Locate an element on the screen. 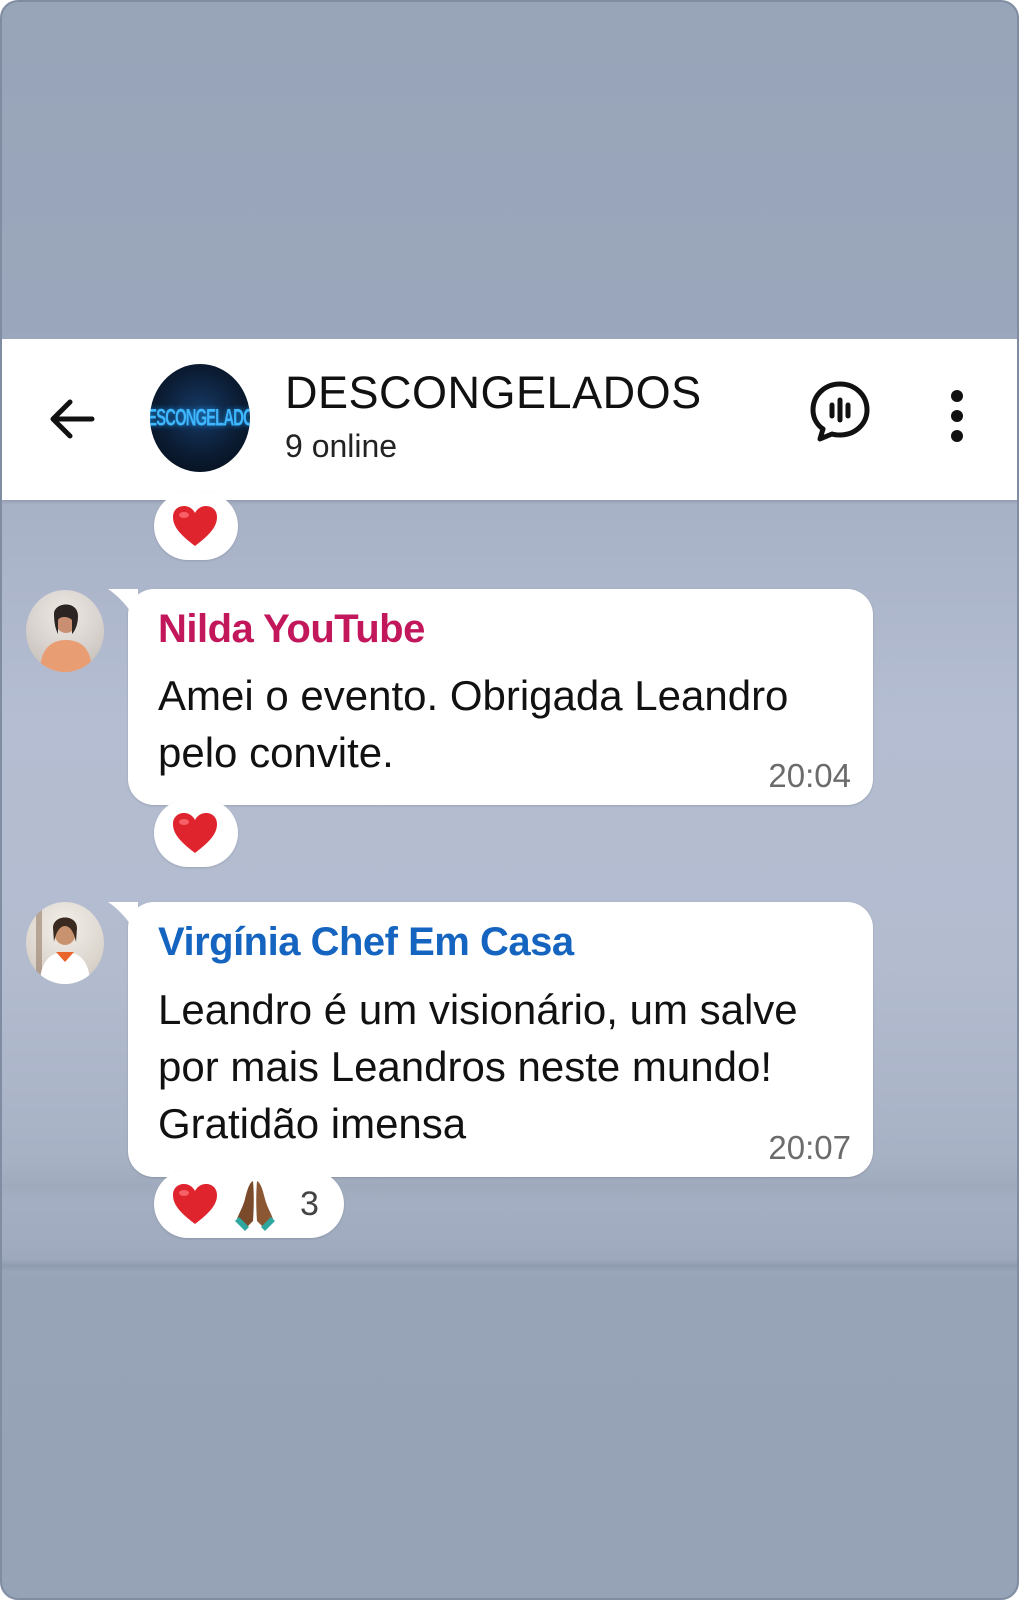  message-text-line: pelo convite. is located at coordinates (276, 752).